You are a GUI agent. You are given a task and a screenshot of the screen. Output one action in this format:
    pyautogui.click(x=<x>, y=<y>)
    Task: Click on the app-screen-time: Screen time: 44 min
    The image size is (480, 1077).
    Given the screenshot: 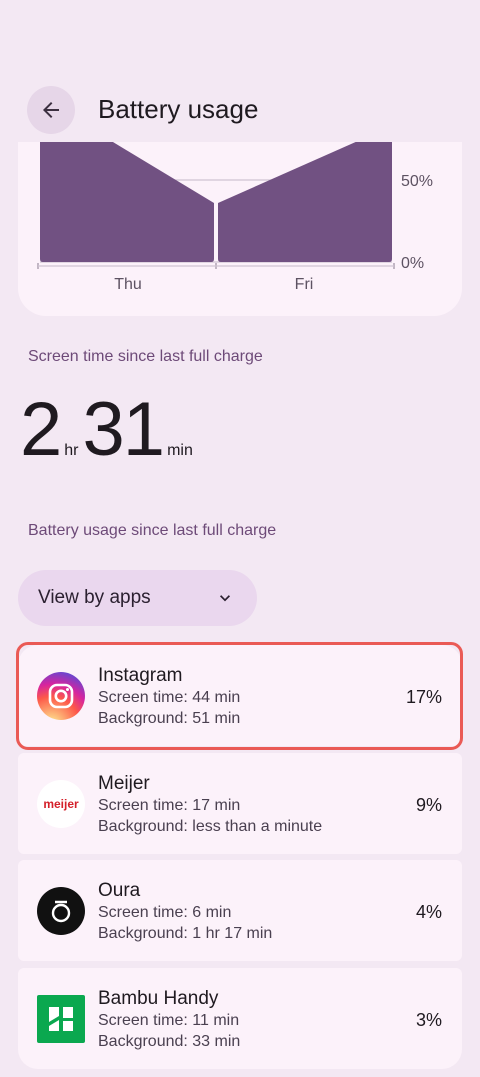 What is the action you would take?
    pyautogui.click(x=169, y=697)
    